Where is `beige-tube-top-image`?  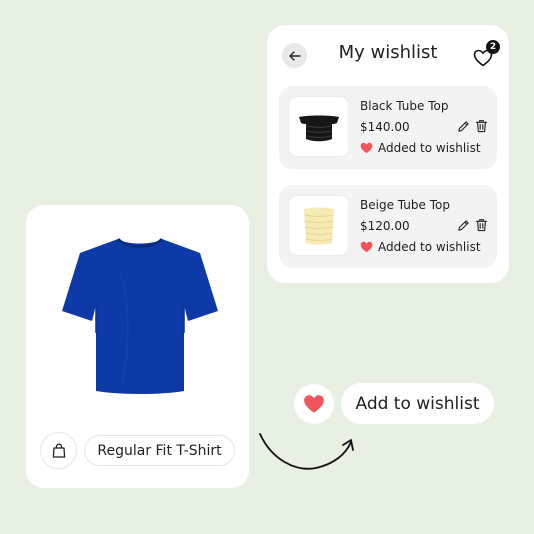
beige-tube-top-image is located at coordinates (318, 225).